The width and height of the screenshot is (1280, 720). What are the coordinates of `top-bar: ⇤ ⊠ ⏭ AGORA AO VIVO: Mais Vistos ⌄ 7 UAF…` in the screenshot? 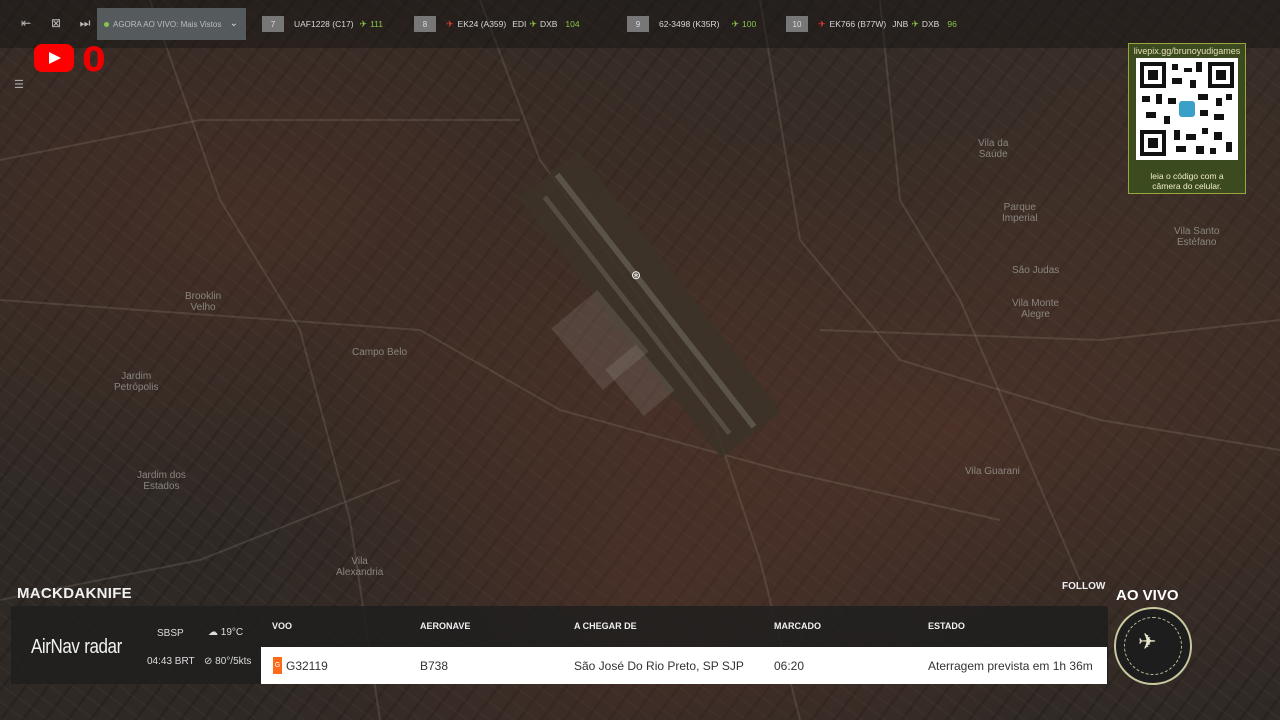 It's located at (640, 24).